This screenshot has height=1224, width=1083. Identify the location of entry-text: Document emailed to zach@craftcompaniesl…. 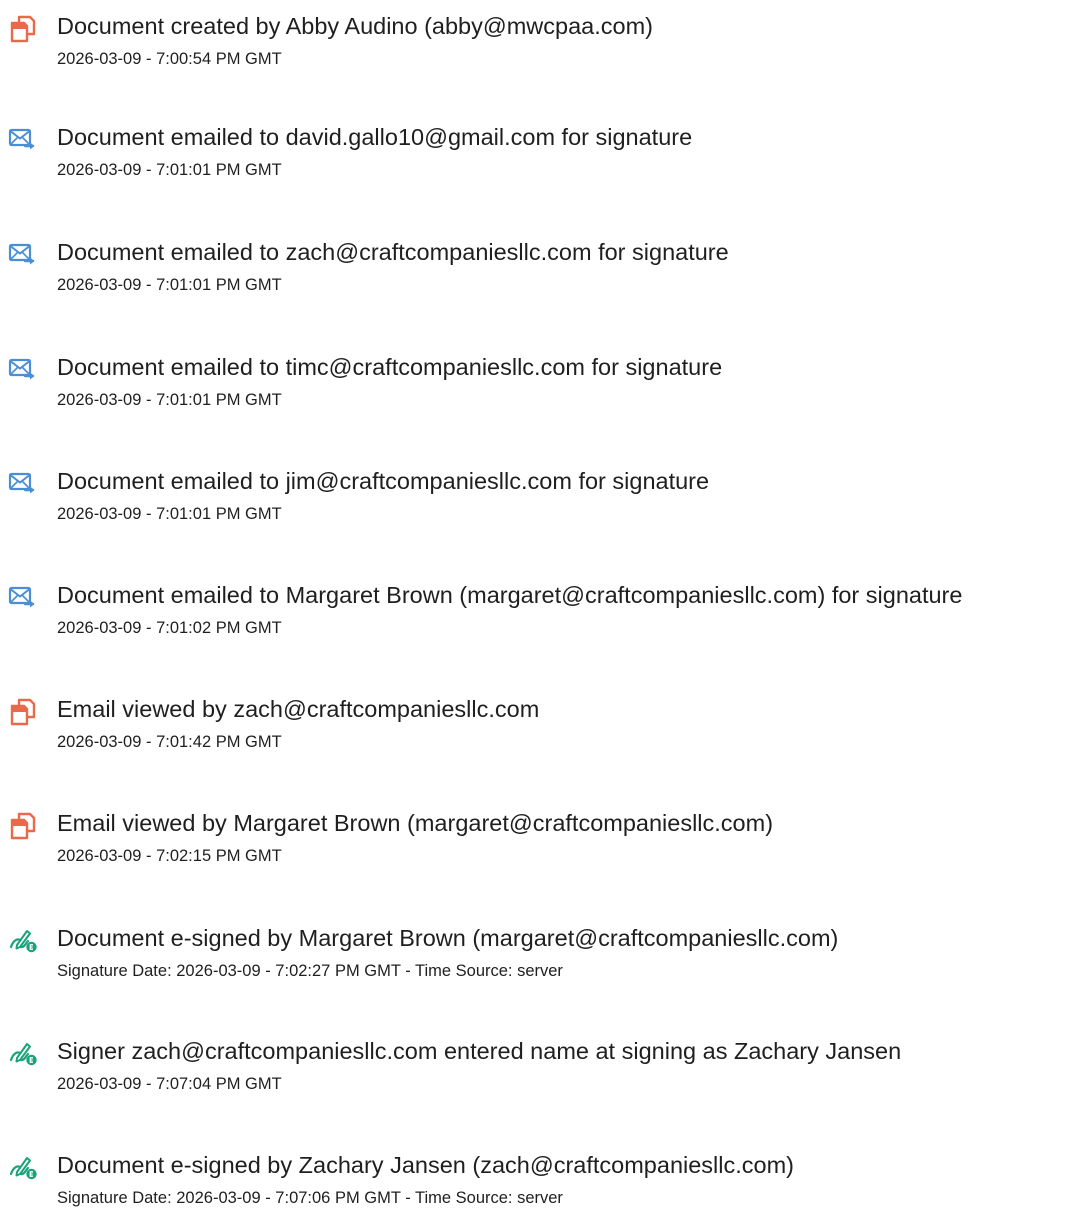
(393, 252).